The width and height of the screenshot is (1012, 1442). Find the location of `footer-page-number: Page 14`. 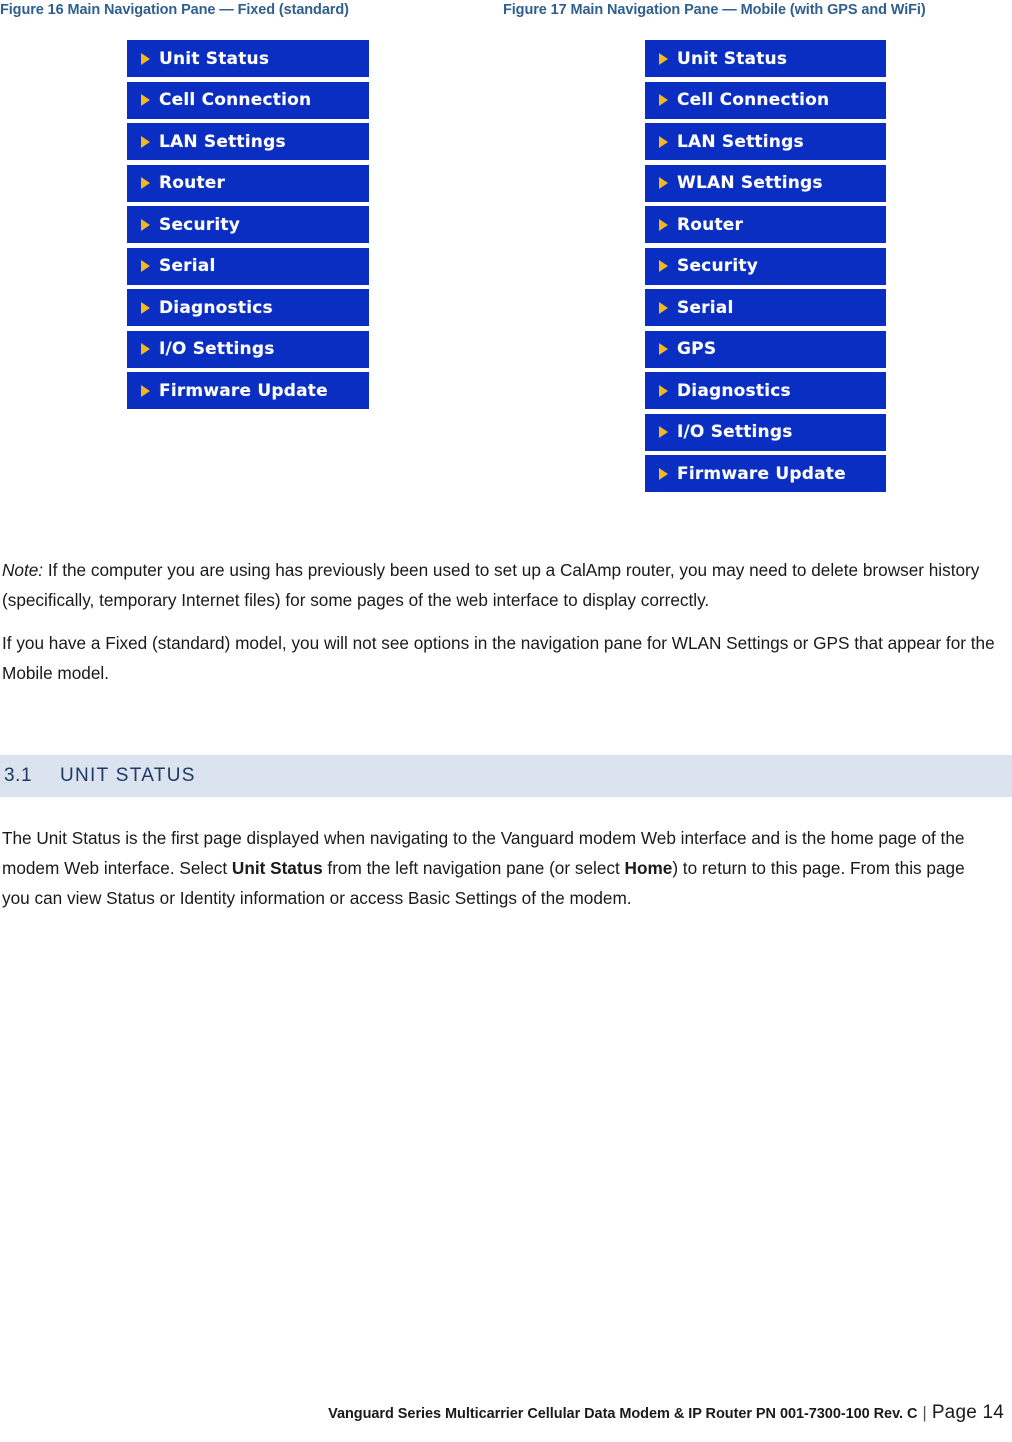

footer-page-number: Page 14 is located at coordinates (967, 1412).